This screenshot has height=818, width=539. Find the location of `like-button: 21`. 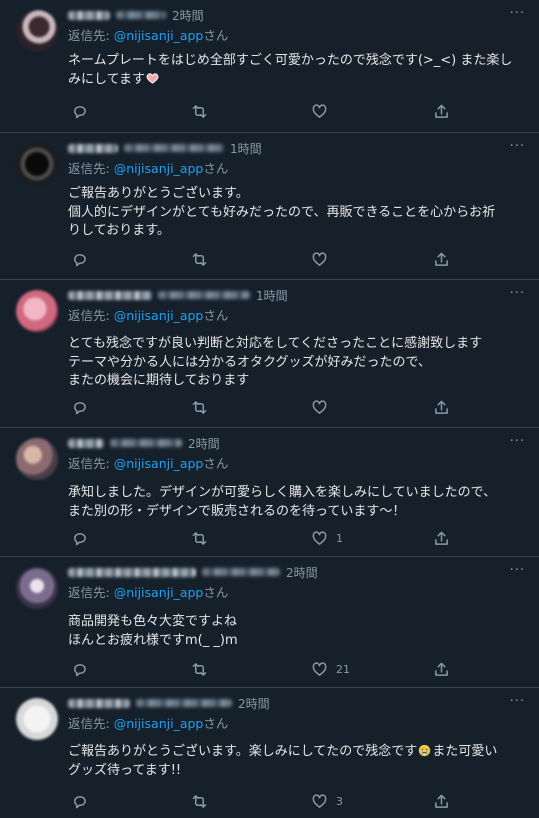

like-button: 21 is located at coordinates (331, 669).